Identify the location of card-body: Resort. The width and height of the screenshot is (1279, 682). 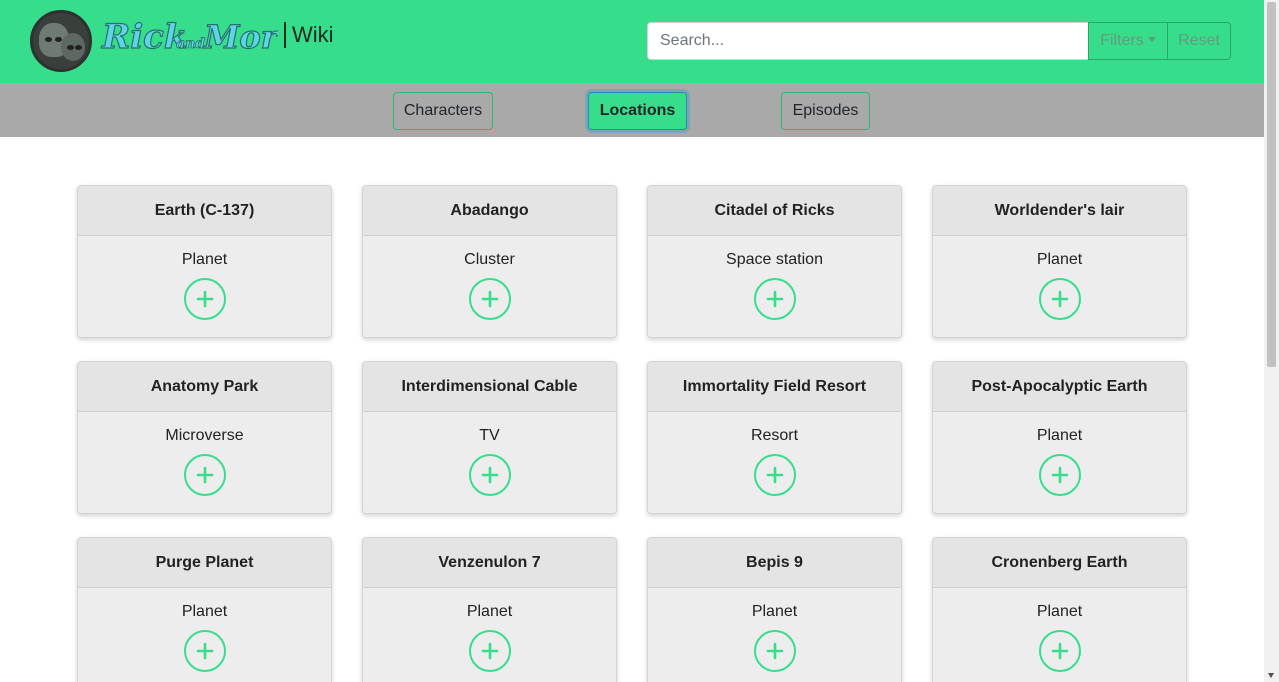
(774, 462).